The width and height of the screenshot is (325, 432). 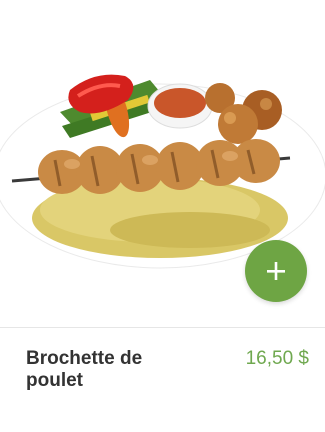 I want to click on product-name: Brochette de poulet, so click(x=111, y=370).